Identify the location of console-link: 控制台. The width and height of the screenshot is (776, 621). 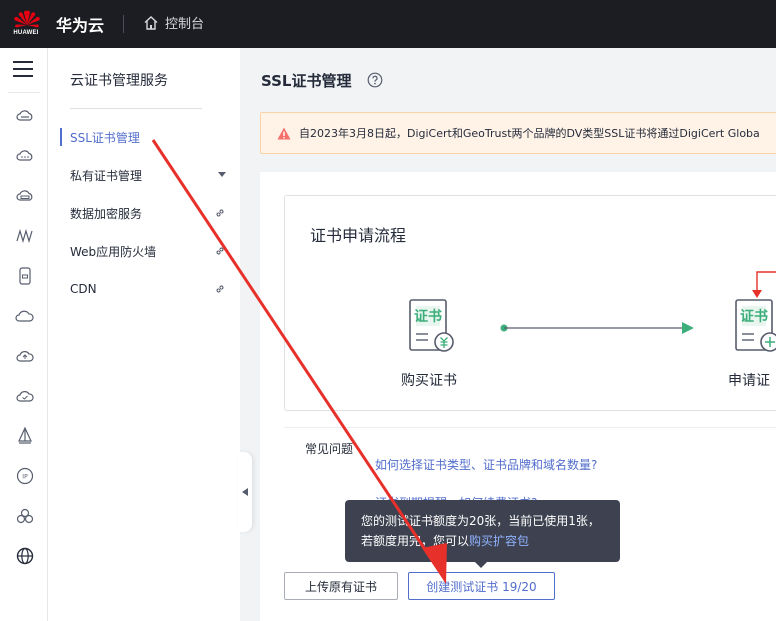
(173, 22).